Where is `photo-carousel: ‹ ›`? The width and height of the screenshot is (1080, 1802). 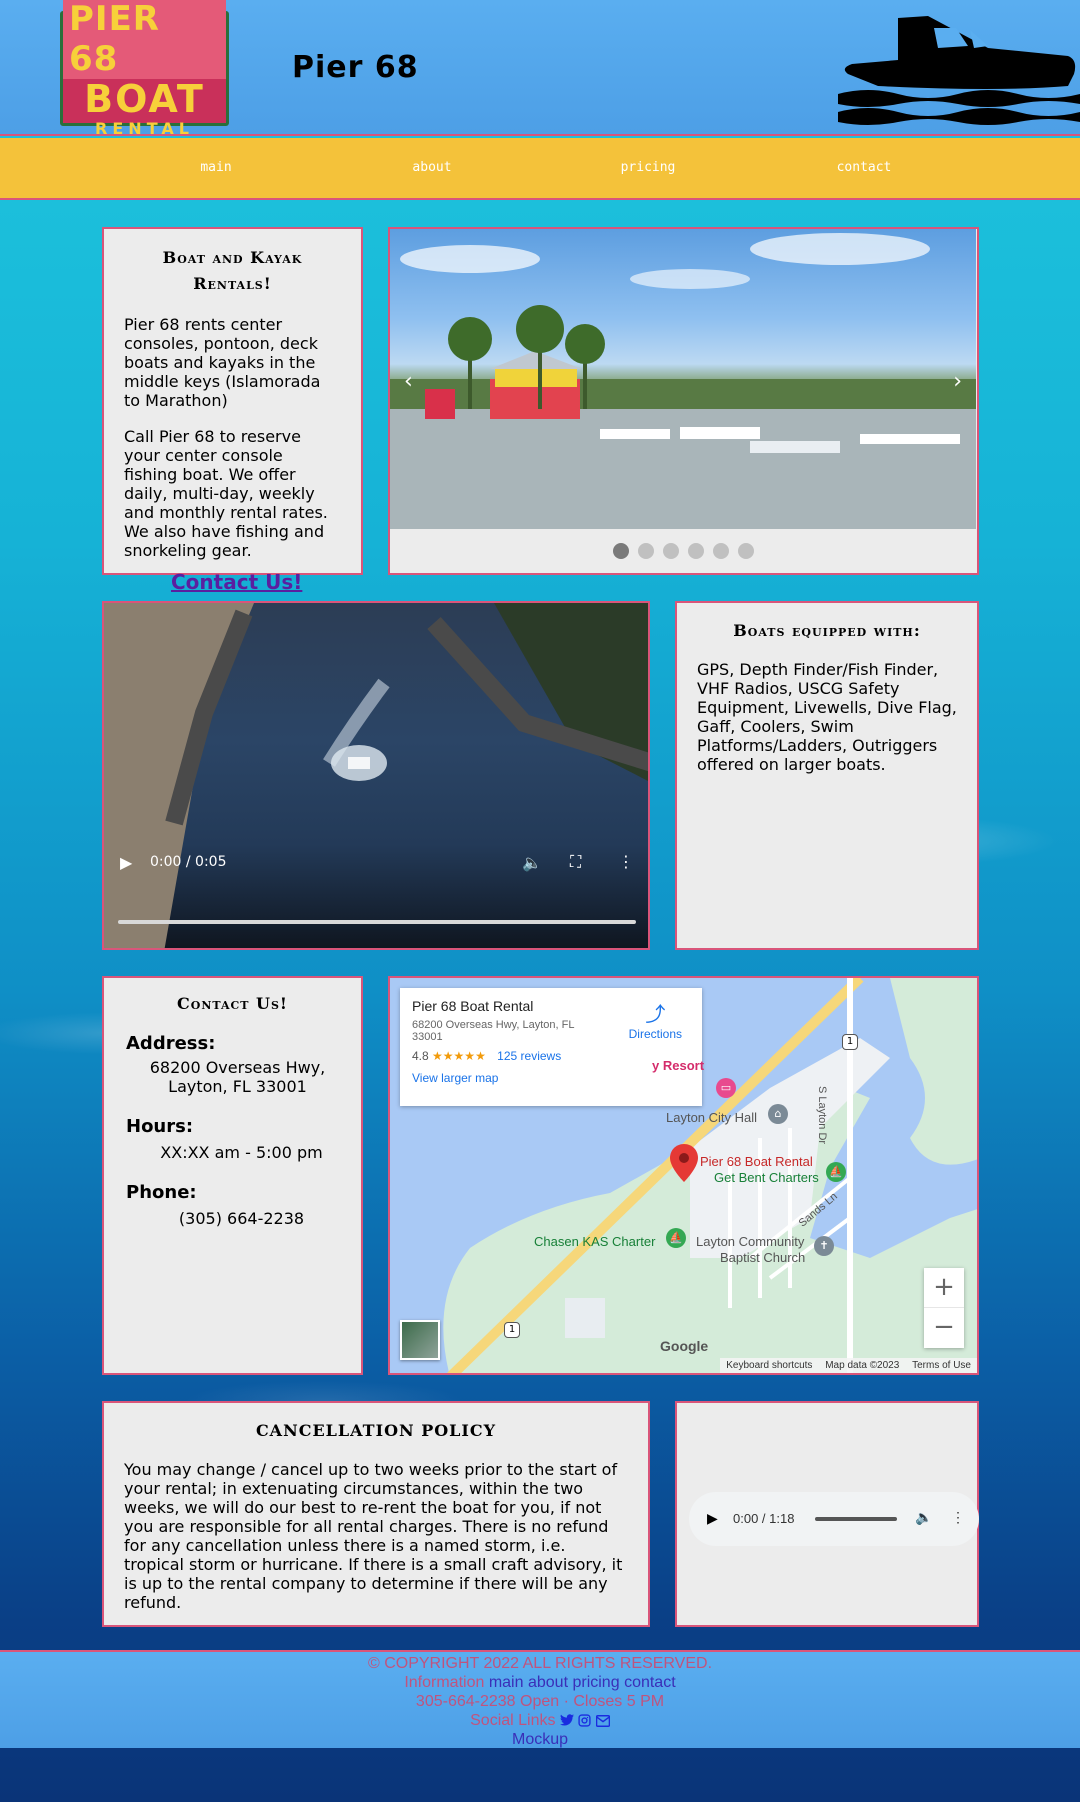 photo-carousel: ‹ › is located at coordinates (683, 401).